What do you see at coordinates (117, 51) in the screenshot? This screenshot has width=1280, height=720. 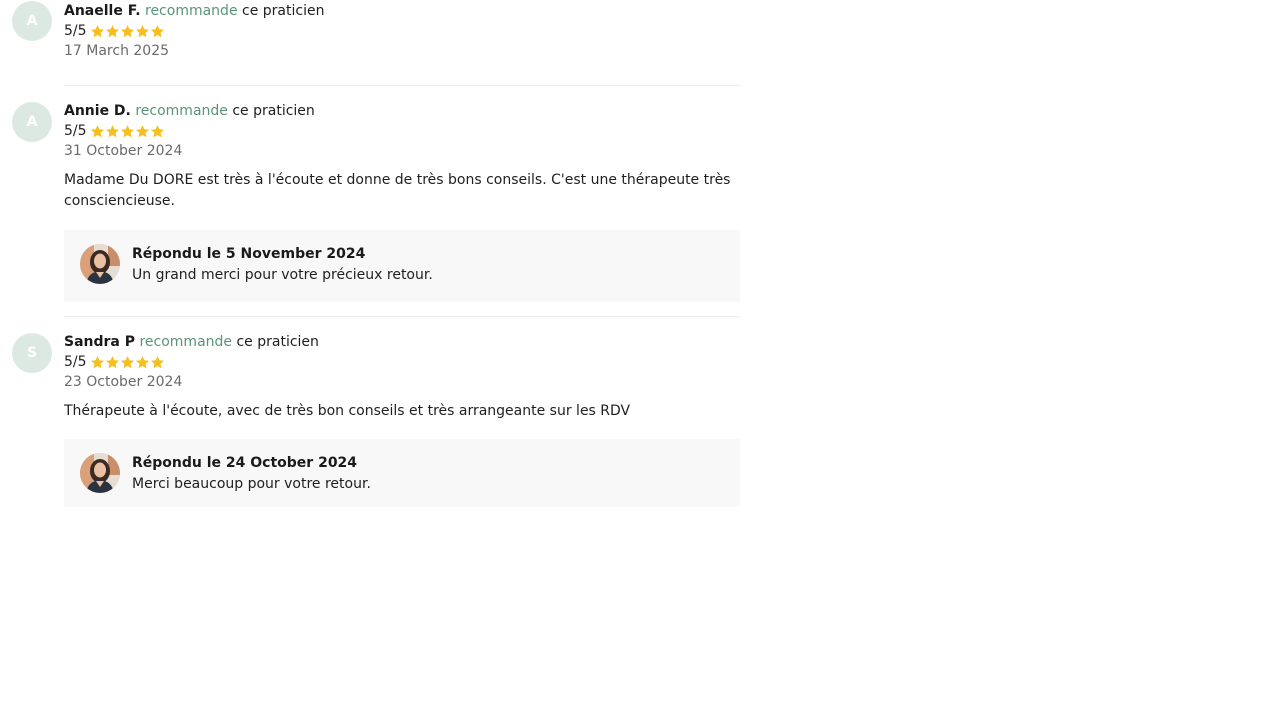 I see `review-date: 17 March 2025` at bounding box center [117, 51].